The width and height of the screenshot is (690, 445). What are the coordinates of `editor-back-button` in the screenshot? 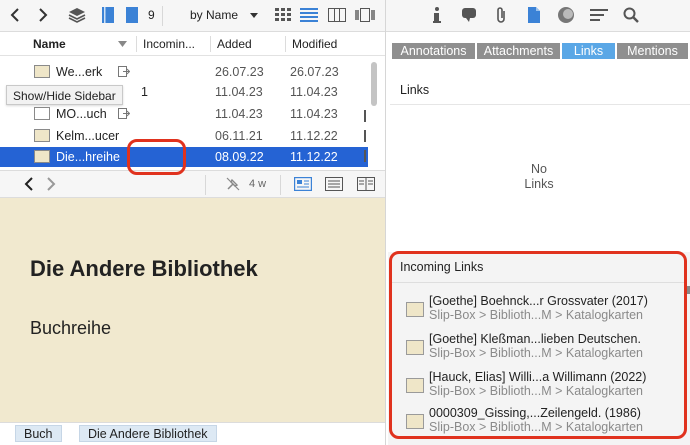 It's located at (29, 184).